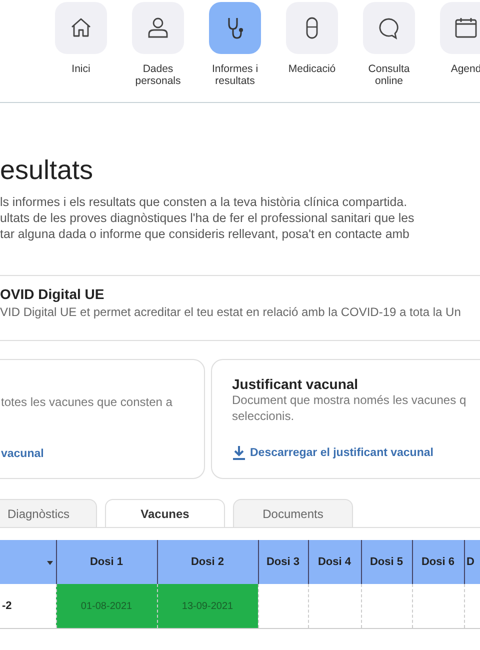  Describe the element at coordinates (312, 69) in the screenshot. I see `nav-label: Medicació` at that location.